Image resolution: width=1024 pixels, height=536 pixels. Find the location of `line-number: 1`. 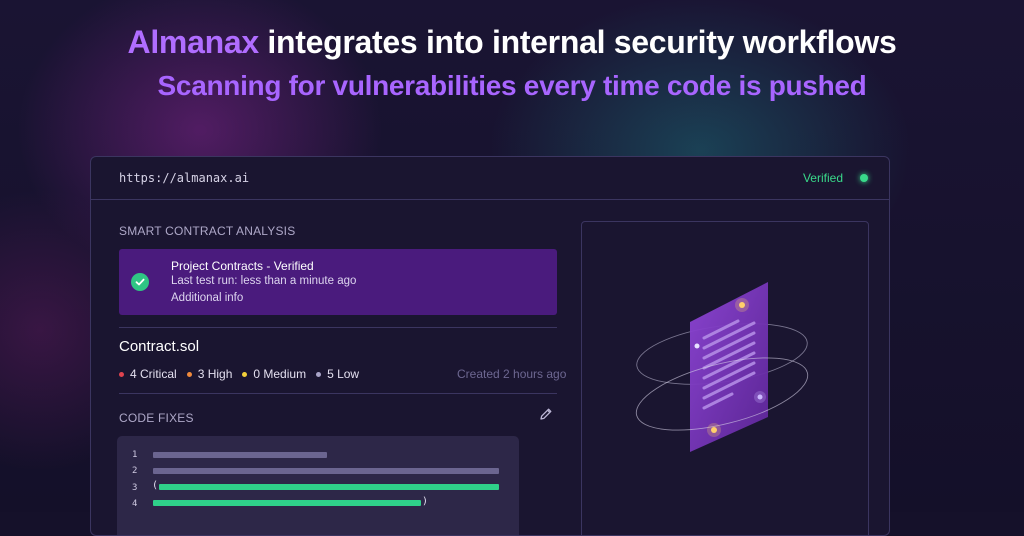

line-number: 1 is located at coordinates (135, 455).